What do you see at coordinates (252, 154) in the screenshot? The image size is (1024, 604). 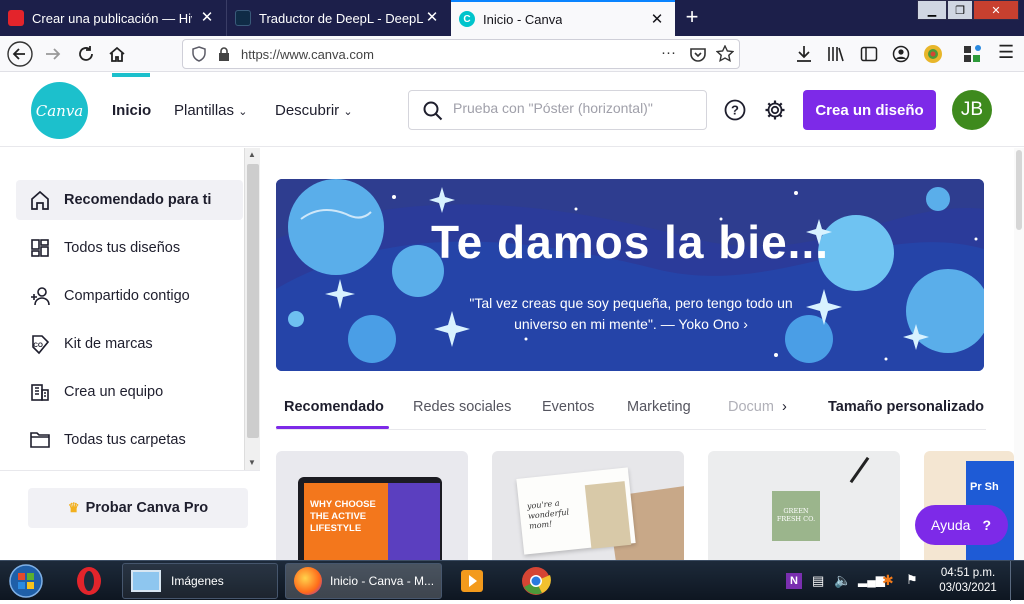 I see `scroll-up-icon: ▲` at bounding box center [252, 154].